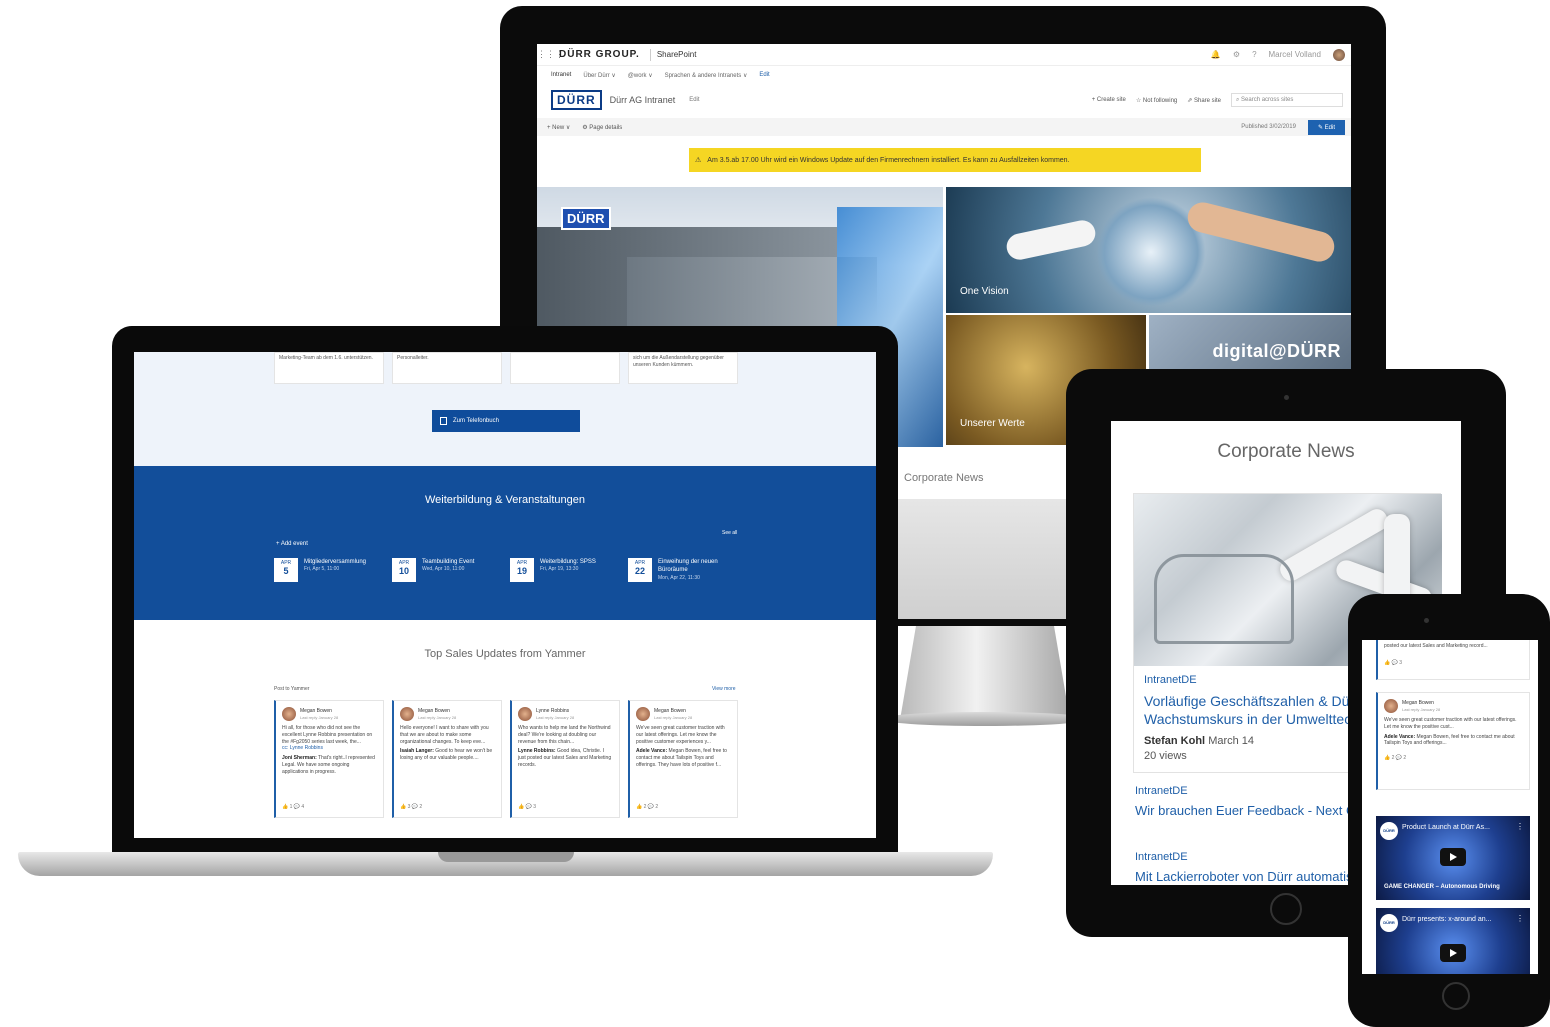 This screenshot has height=1027, width=1550. Describe the element at coordinates (417, 751) in the screenshot. I see `reply-author: Isaiah Langer:` at that location.